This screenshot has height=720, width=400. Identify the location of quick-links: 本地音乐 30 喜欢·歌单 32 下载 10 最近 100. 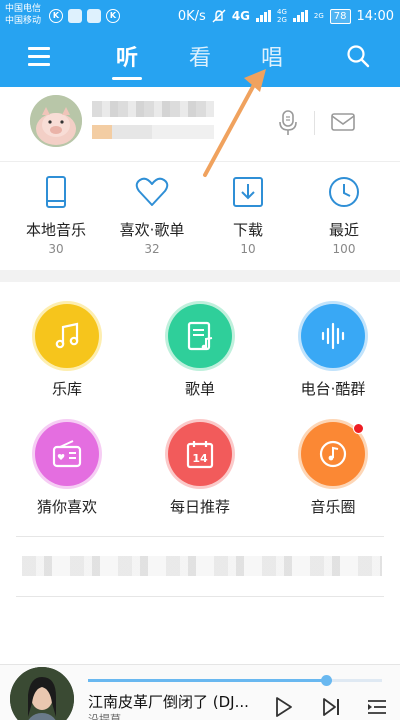
(200, 216).